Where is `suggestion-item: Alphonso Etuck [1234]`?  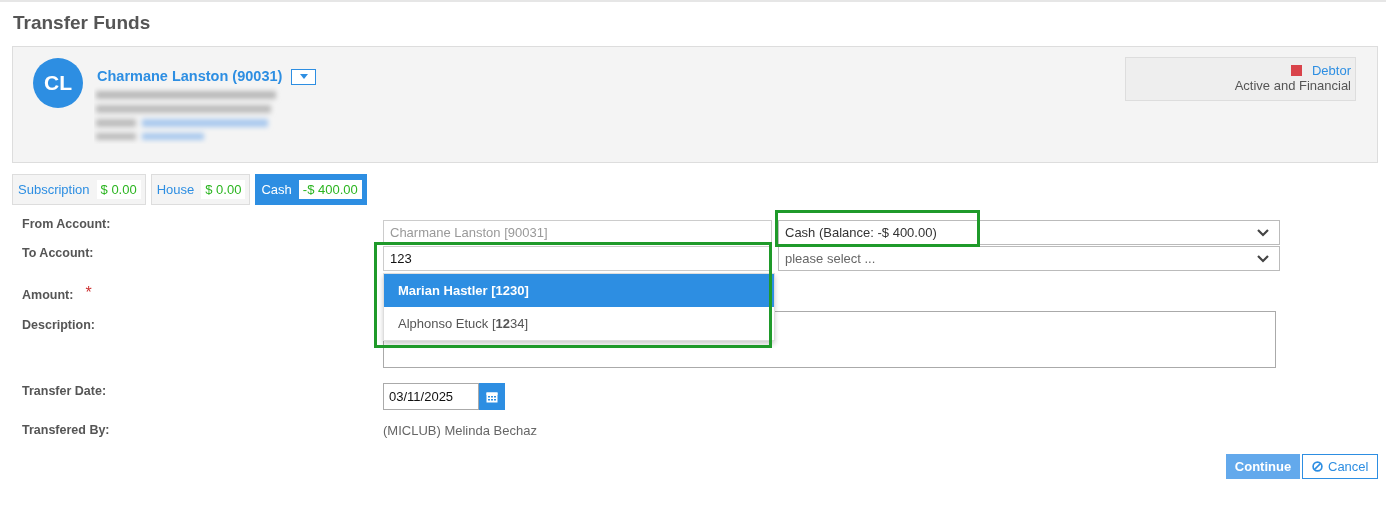 suggestion-item: Alphonso Etuck [1234] is located at coordinates (579, 323).